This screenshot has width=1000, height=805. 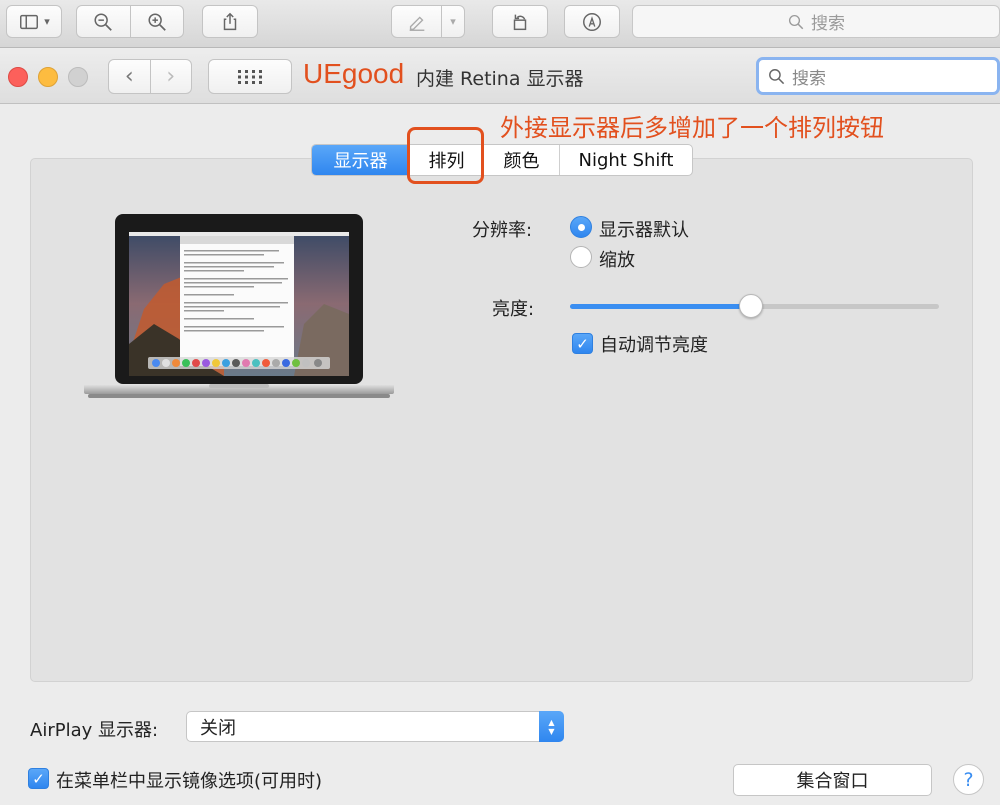 I want to click on rotate-button, so click(x=520, y=21).